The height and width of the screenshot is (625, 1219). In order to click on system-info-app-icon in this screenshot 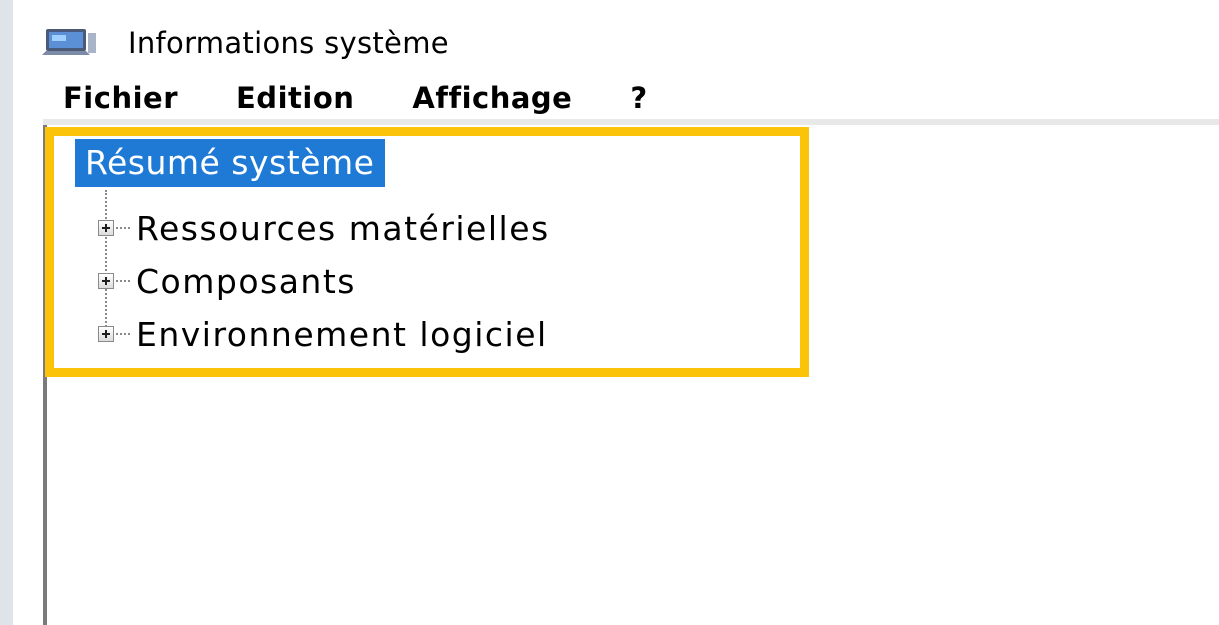, I will do `click(69, 43)`.